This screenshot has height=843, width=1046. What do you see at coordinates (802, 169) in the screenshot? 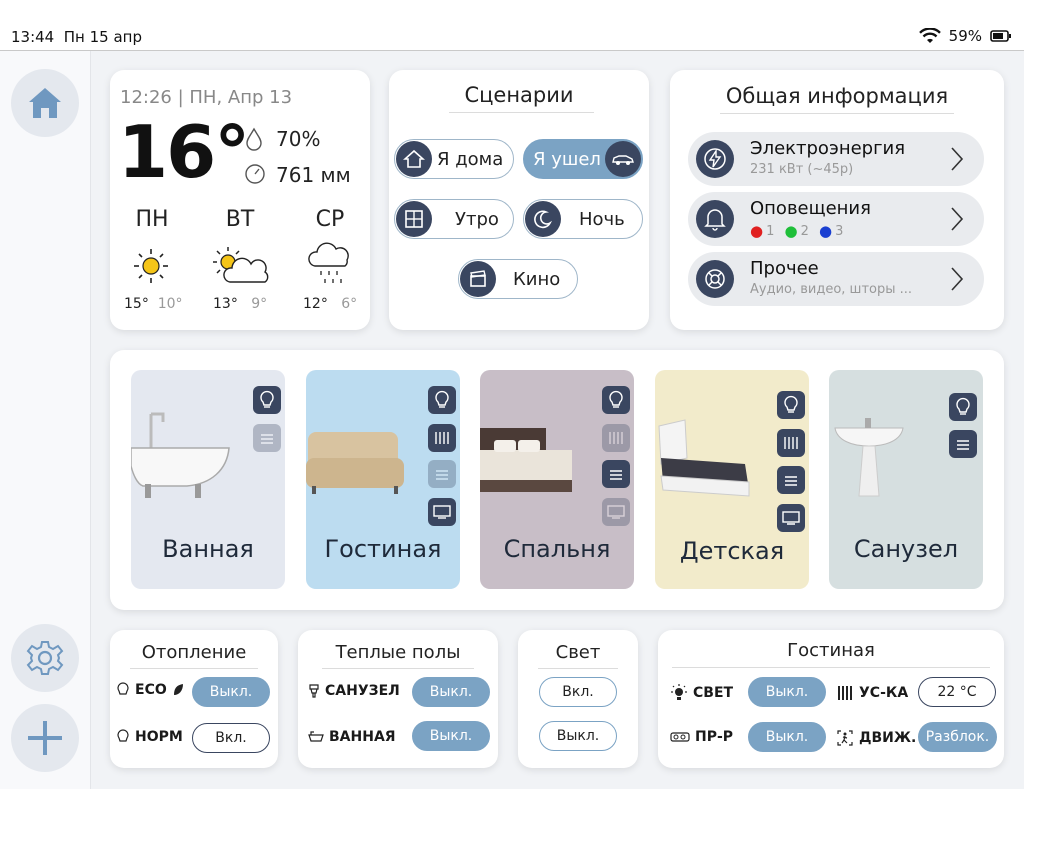
I see `electricity-sub: 231 кВт (~45р)` at bounding box center [802, 169].